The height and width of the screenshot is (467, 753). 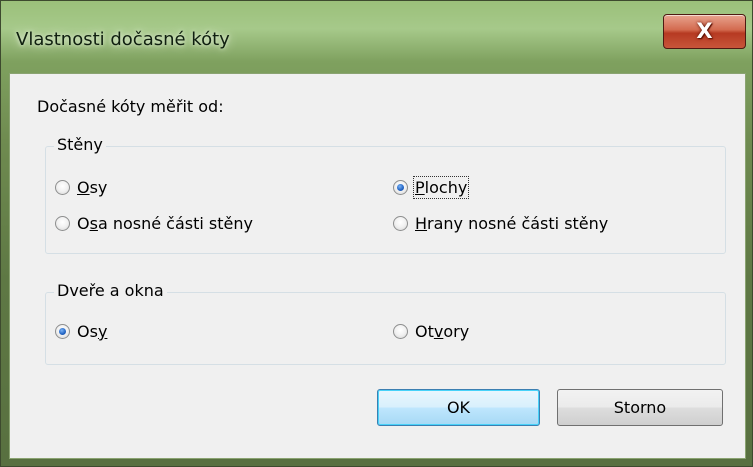 I want to click on radio-doors-axes: Osy, so click(x=81, y=331).